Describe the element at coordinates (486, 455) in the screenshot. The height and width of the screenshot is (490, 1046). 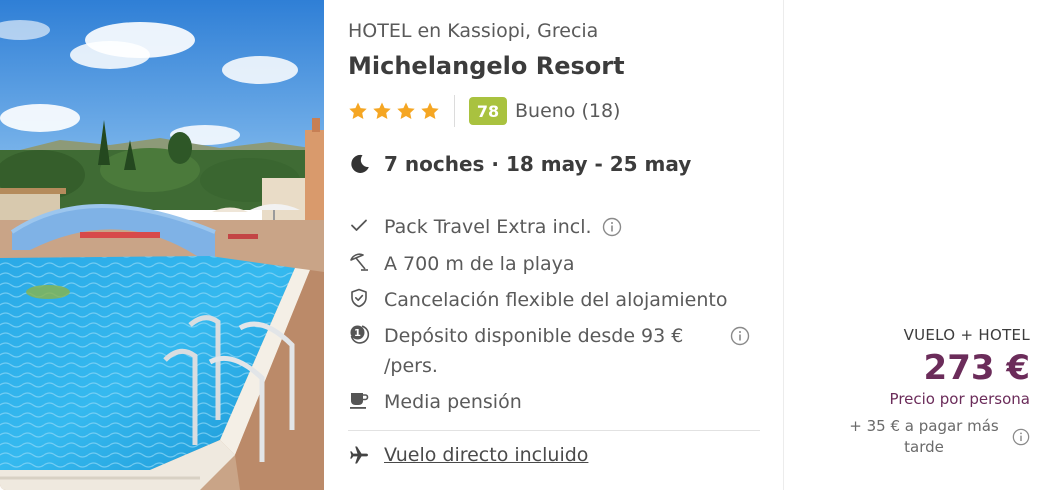
I see `direct-flight-link: Vuelo directo incluido` at that location.